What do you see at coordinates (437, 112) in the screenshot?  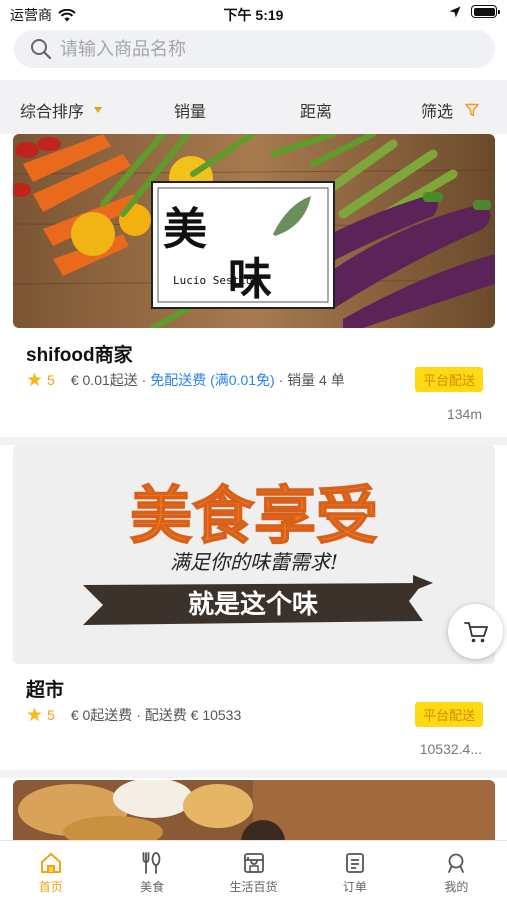 I see `filter-label: 筛选` at bounding box center [437, 112].